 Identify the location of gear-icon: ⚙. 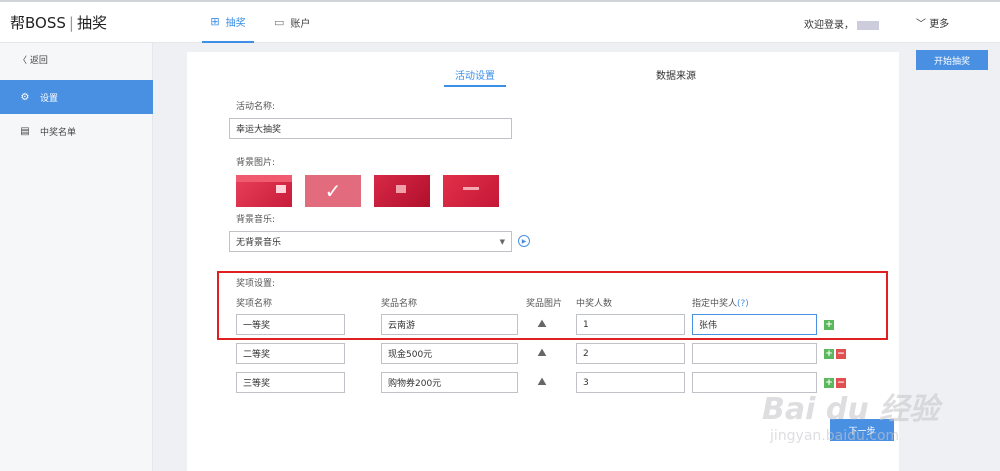
(25, 97).